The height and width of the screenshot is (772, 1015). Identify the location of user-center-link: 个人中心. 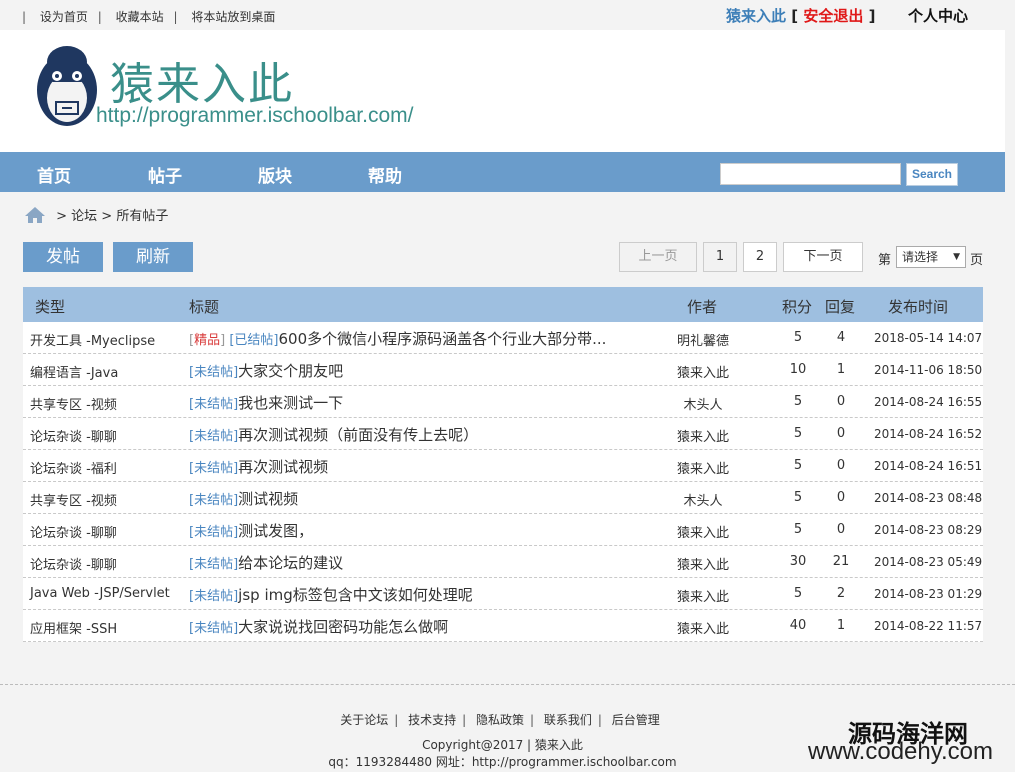
(938, 15).